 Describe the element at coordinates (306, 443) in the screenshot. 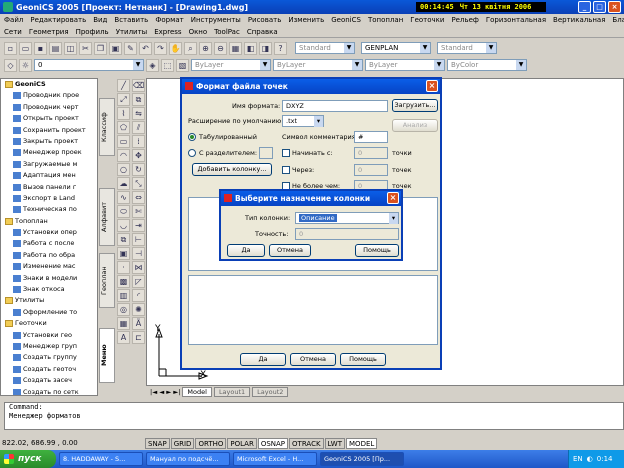

I see `status-toggle-otrack: OTRACK` at that location.